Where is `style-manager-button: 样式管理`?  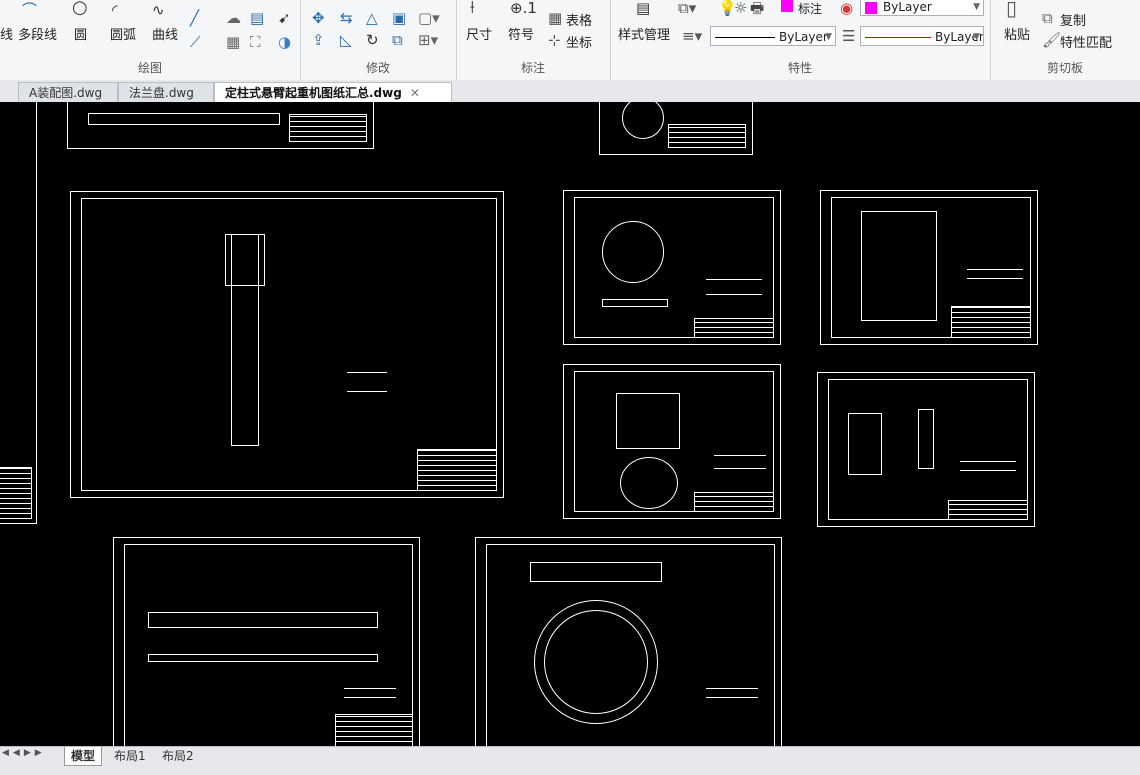 style-manager-button: 样式管理 is located at coordinates (644, 33).